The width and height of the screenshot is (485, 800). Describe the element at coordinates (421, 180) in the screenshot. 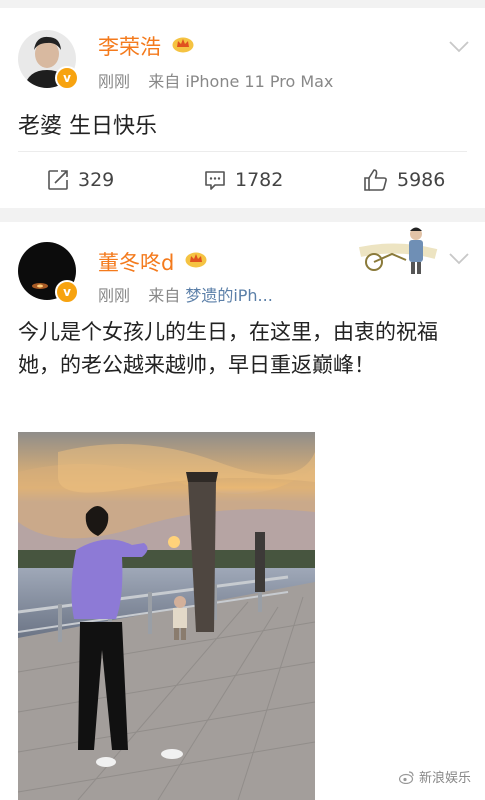

I see `like-count: 5986` at that location.